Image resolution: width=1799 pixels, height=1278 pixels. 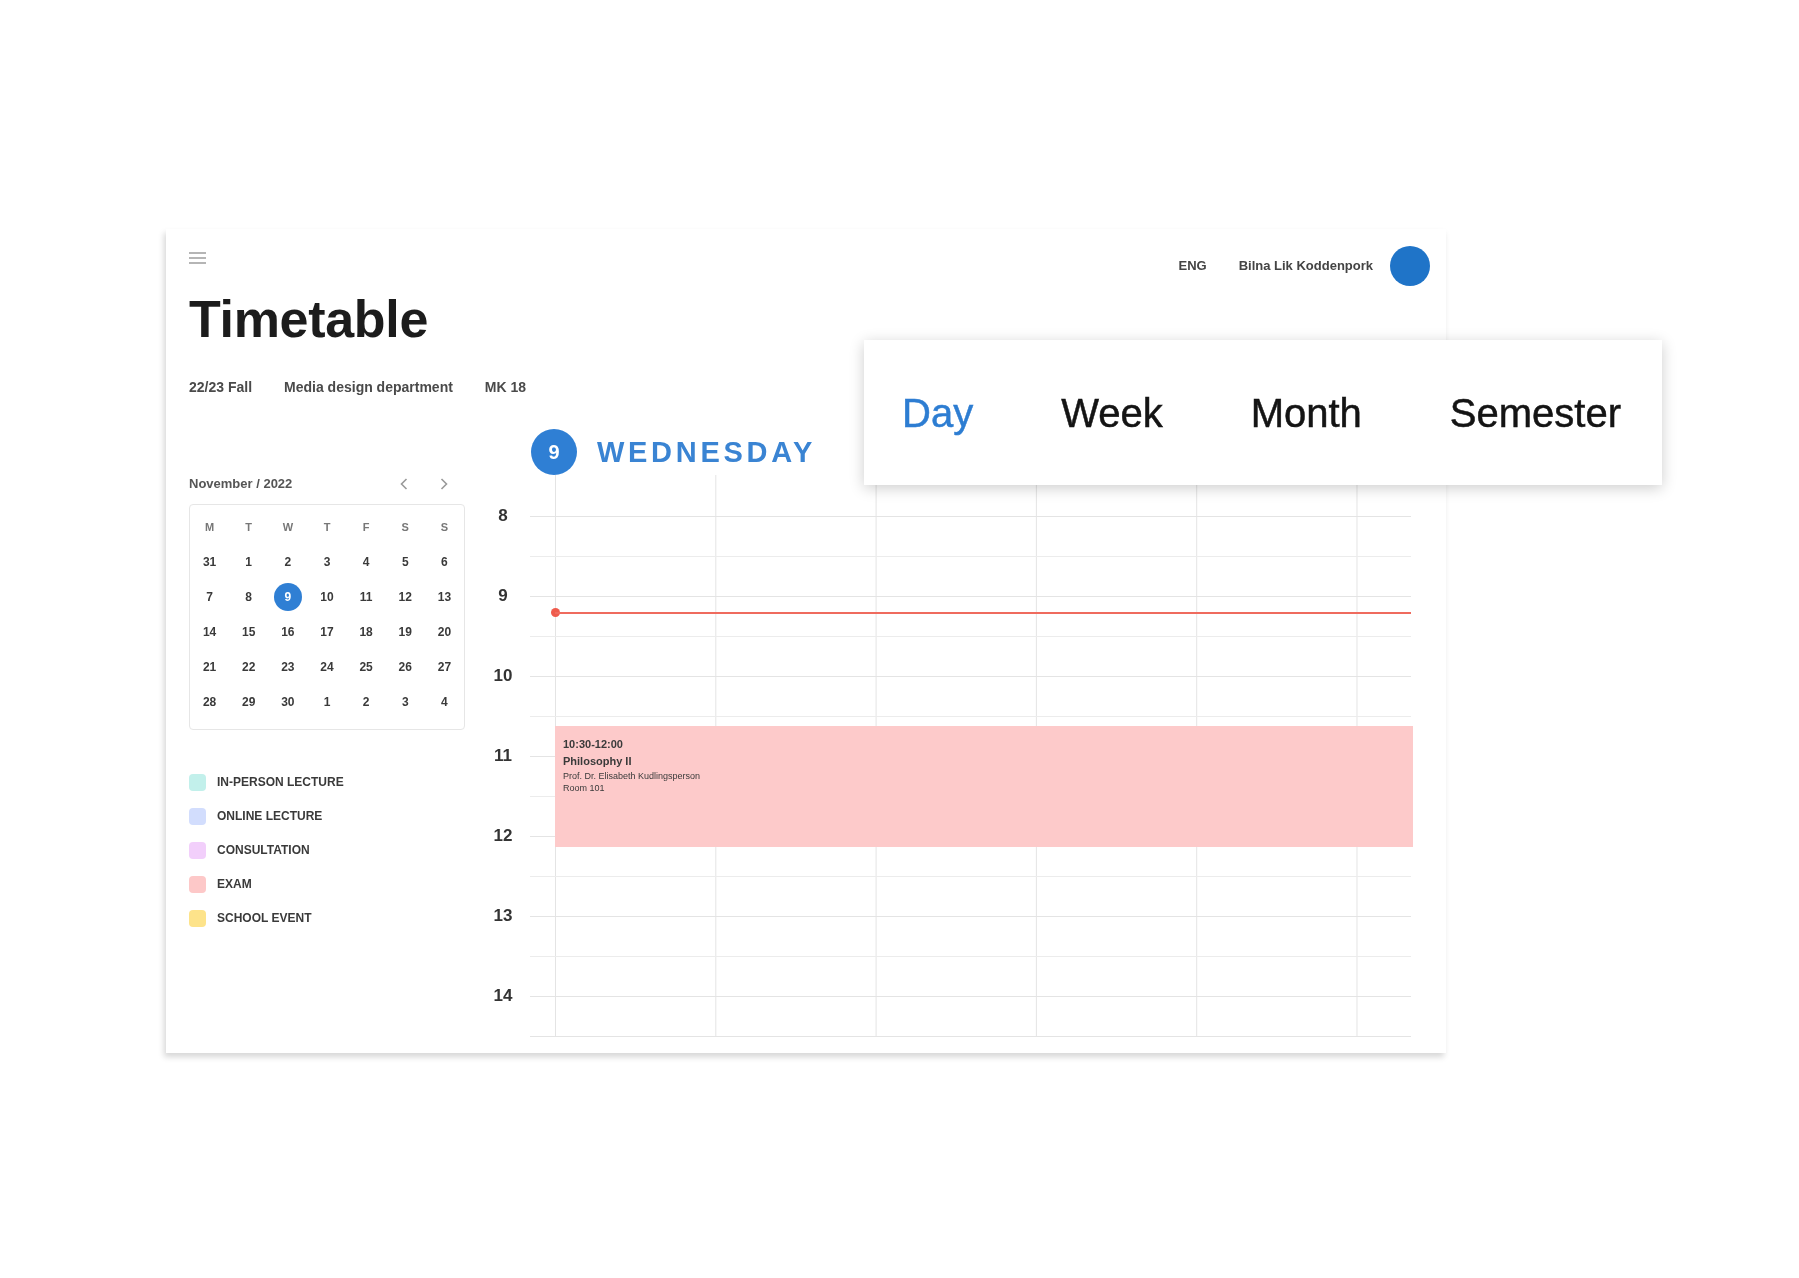 What do you see at coordinates (287, 666) in the screenshot?
I see `calendar-day: 23` at bounding box center [287, 666].